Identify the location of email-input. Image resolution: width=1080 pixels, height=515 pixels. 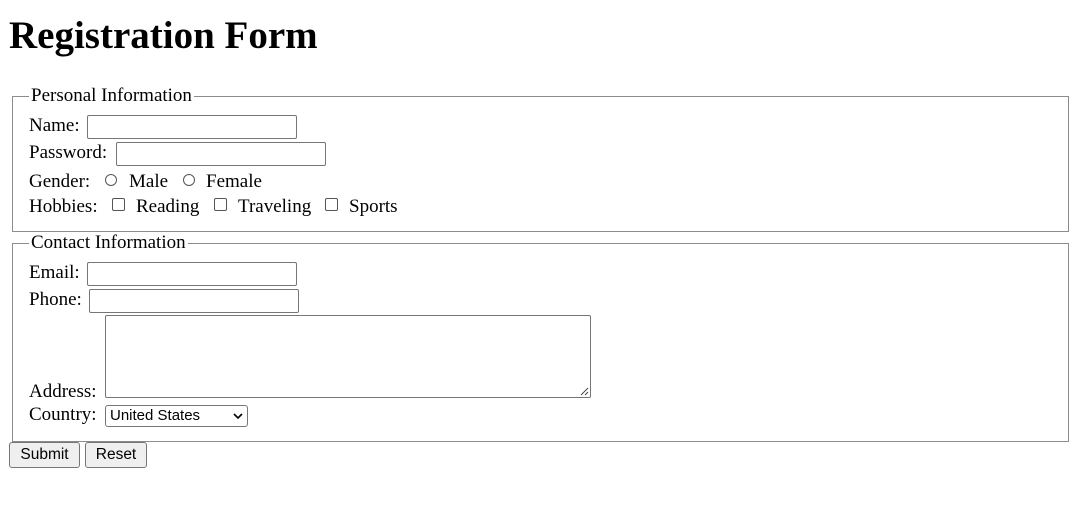
(192, 274).